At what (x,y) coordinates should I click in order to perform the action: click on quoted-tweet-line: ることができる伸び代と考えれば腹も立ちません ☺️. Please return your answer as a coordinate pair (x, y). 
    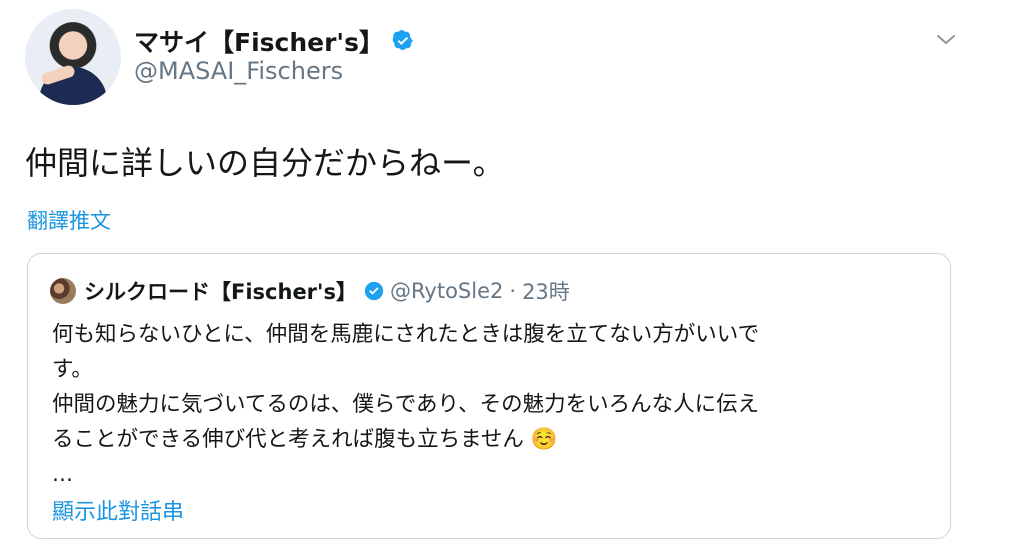
    Looking at the image, I should click on (305, 439).